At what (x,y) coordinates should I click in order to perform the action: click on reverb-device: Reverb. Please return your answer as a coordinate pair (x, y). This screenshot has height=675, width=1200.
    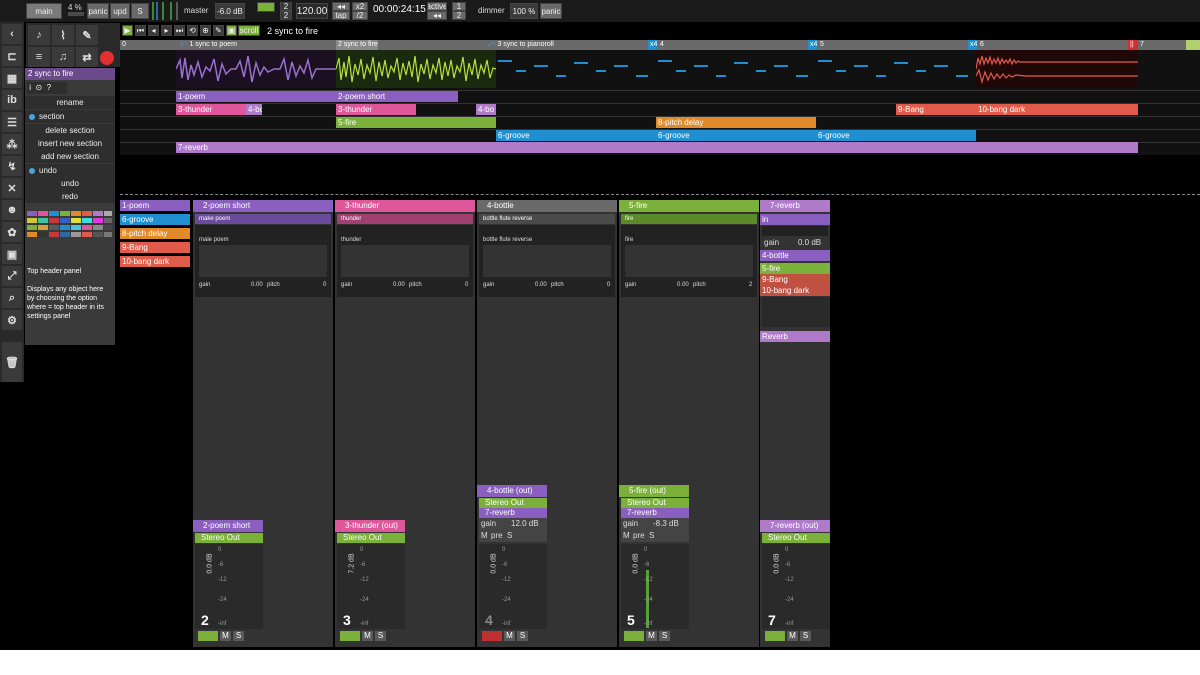
    Looking at the image, I should click on (795, 336).